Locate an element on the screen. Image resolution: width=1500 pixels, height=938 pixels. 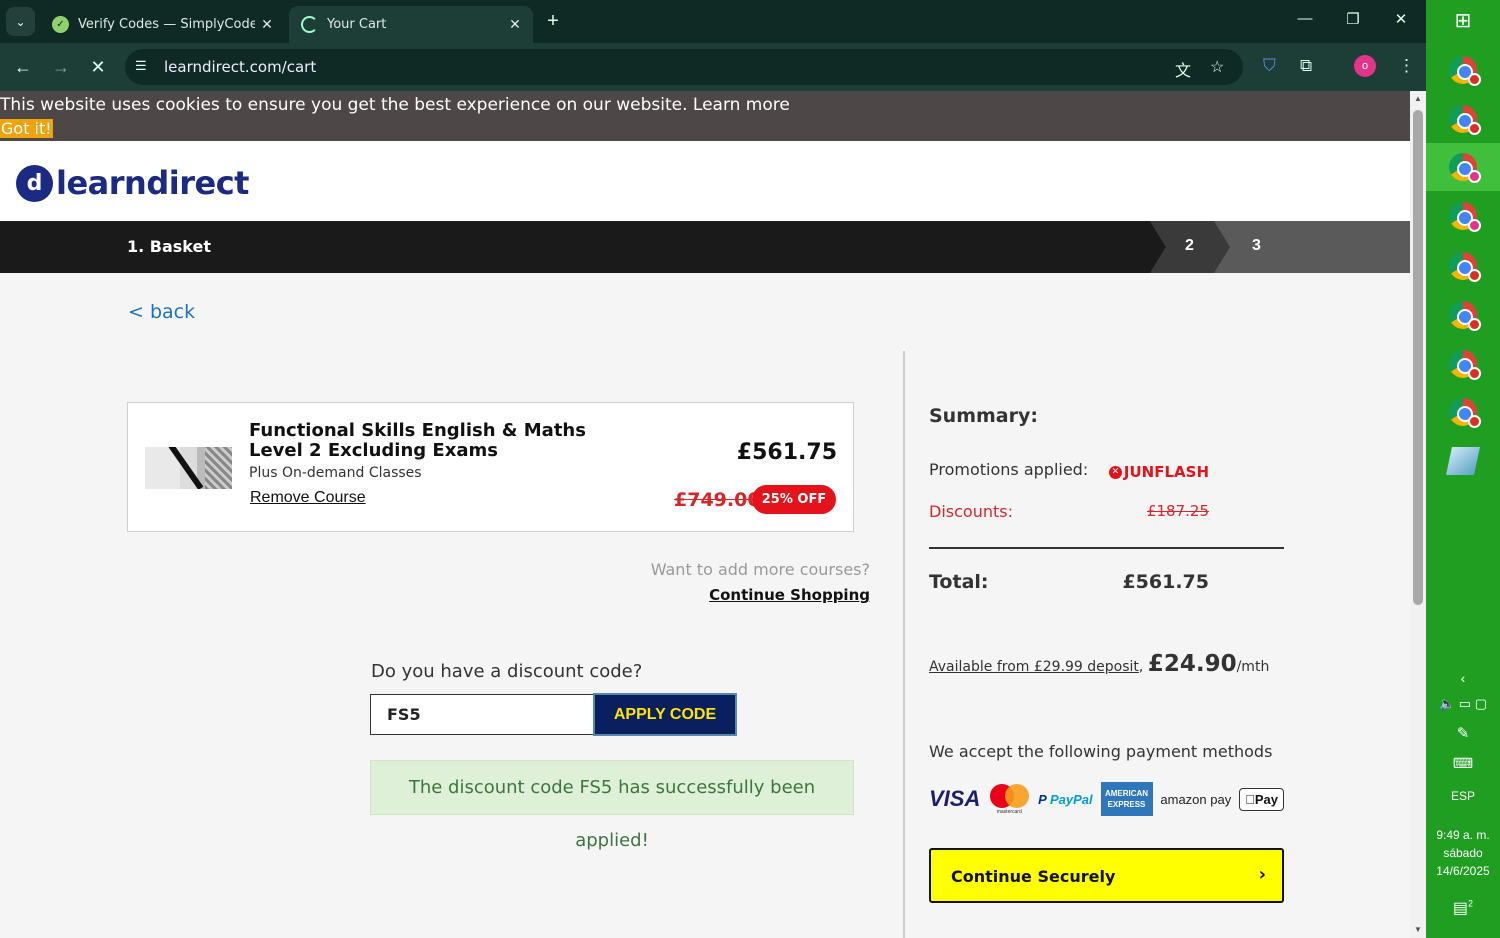
close-window-icon: ✕ is located at coordinates (1401, 19).